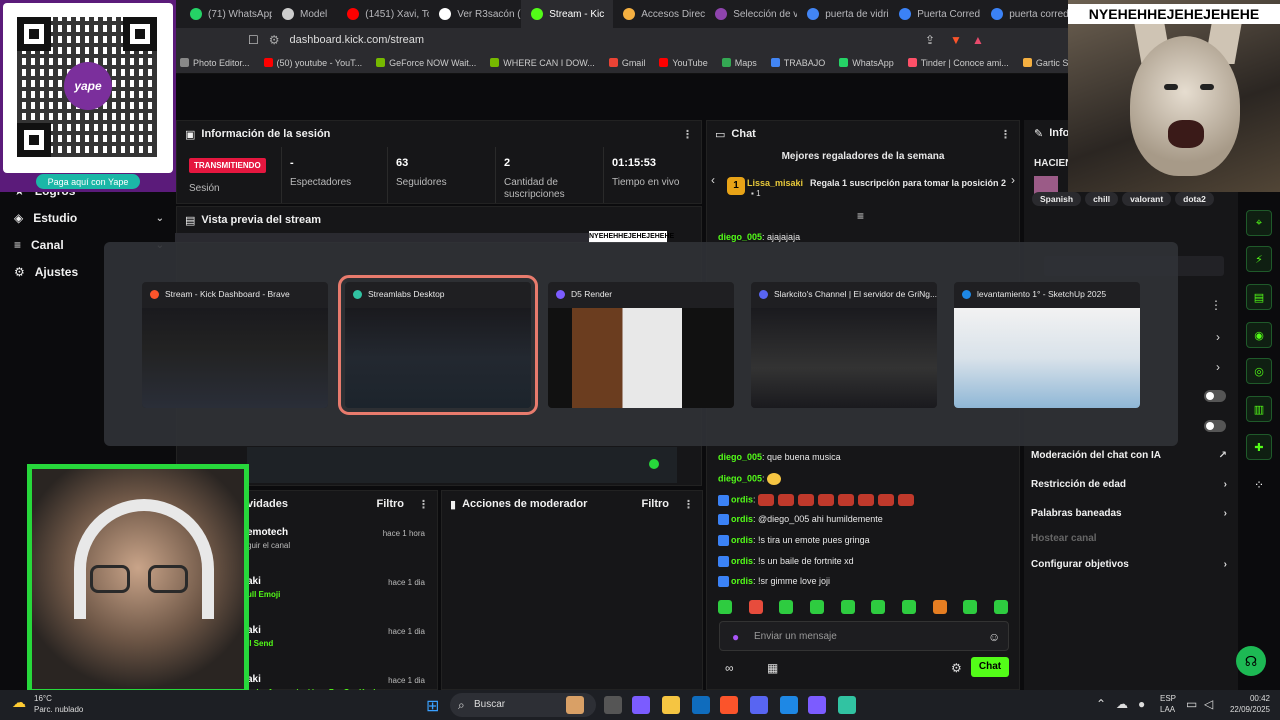 This screenshot has width=1280, height=720. Describe the element at coordinates (990, 667) in the screenshot. I see `send-chat-button: Chat` at that location.